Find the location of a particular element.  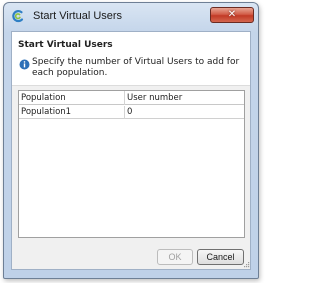

cancel-button: Cancel is located at coordinates (220, 257).